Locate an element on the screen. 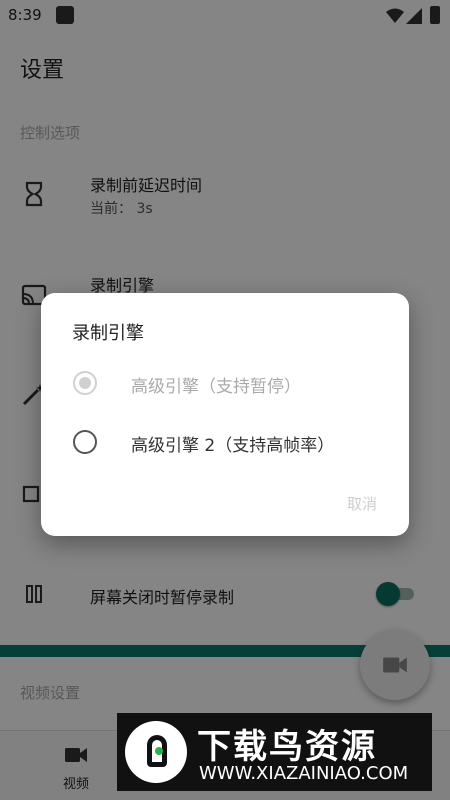  watermark-url: WWW.XIAZAINIAO.COM is located at coordinates (304, 773).